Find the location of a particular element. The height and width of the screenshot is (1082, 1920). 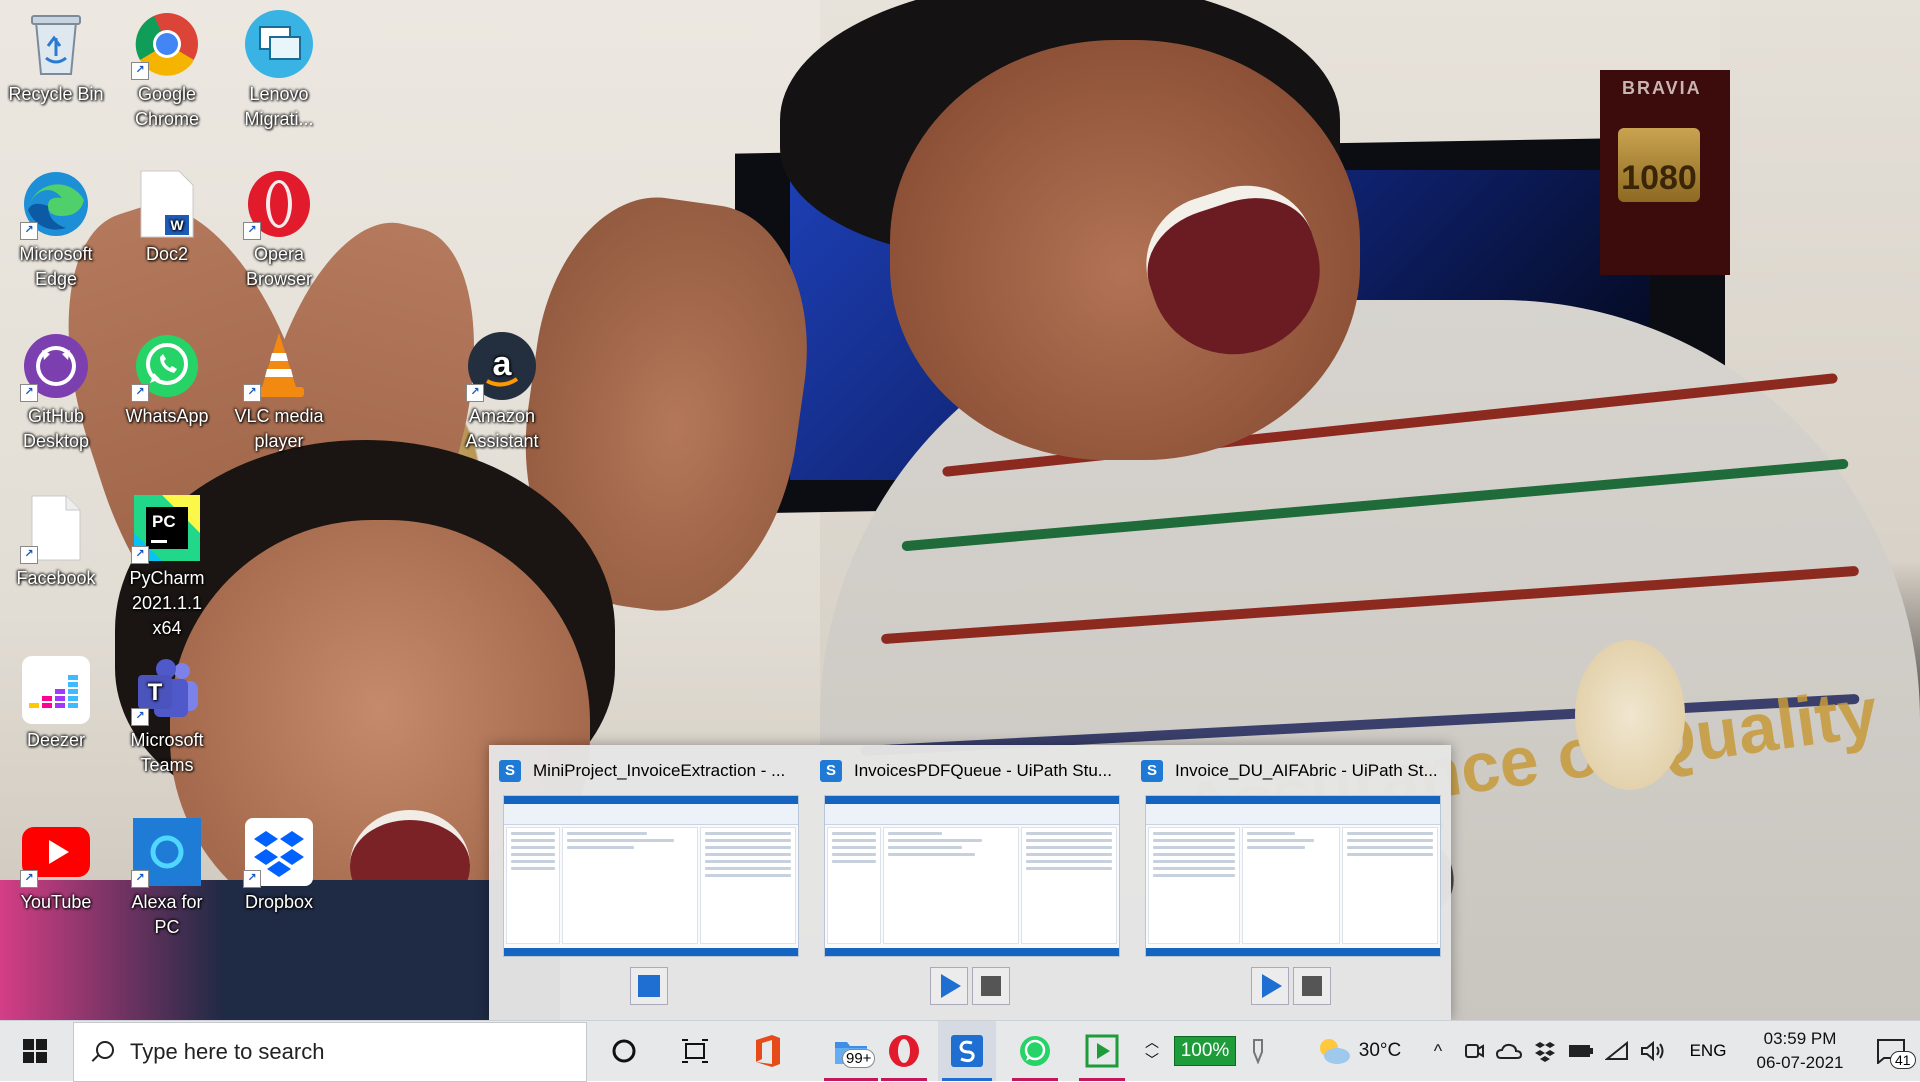

desktop-icon-label: WhatsApp is located at coordinates (167, 416).